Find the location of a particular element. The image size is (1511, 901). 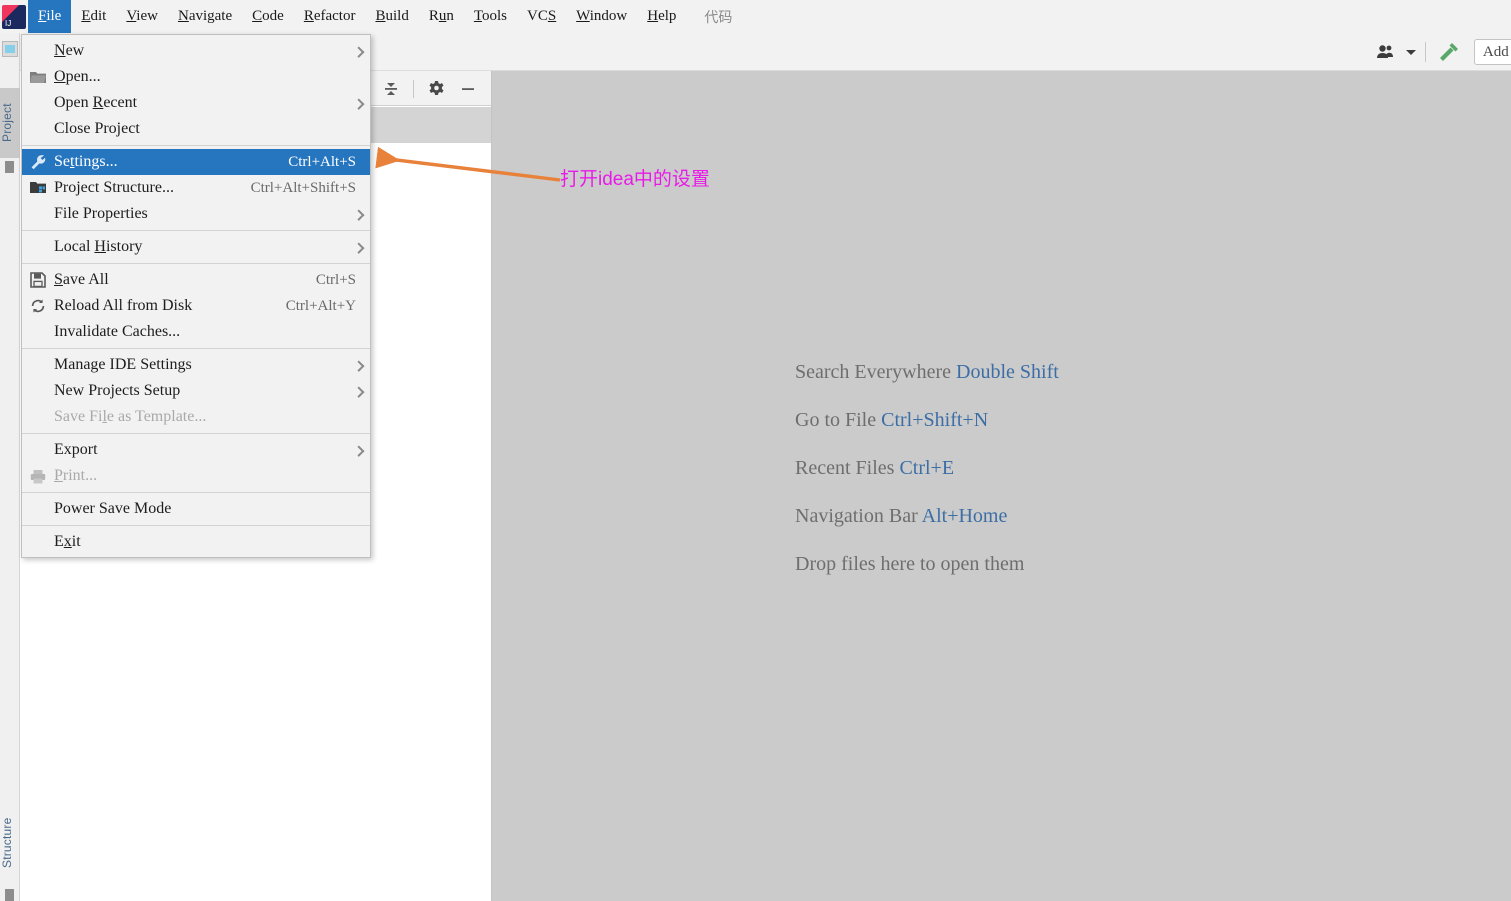

menubar-item-view: View is located at coordinates (142, 16).